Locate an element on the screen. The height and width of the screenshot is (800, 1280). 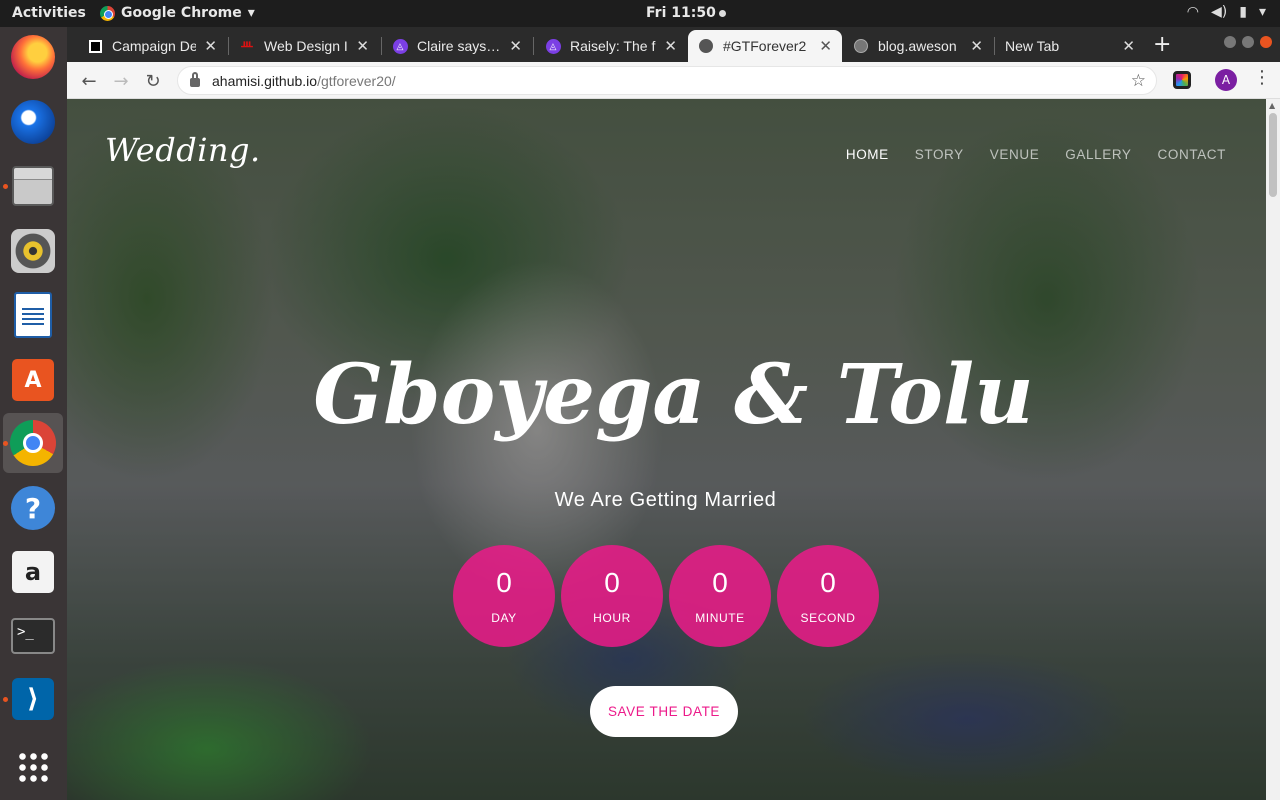
arrow-left-icon: ← is located at coordinates (89, 81).